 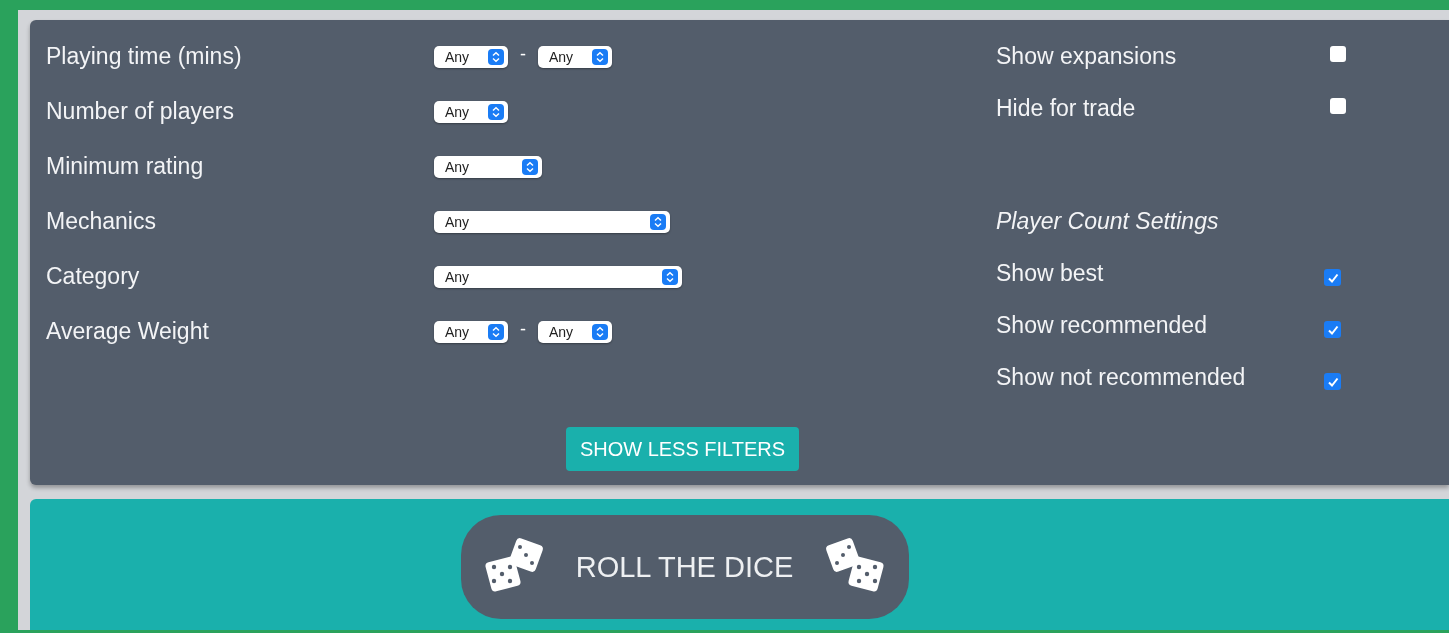 I want to click on option-label: Show expansions, so click(x=1087, y=56).